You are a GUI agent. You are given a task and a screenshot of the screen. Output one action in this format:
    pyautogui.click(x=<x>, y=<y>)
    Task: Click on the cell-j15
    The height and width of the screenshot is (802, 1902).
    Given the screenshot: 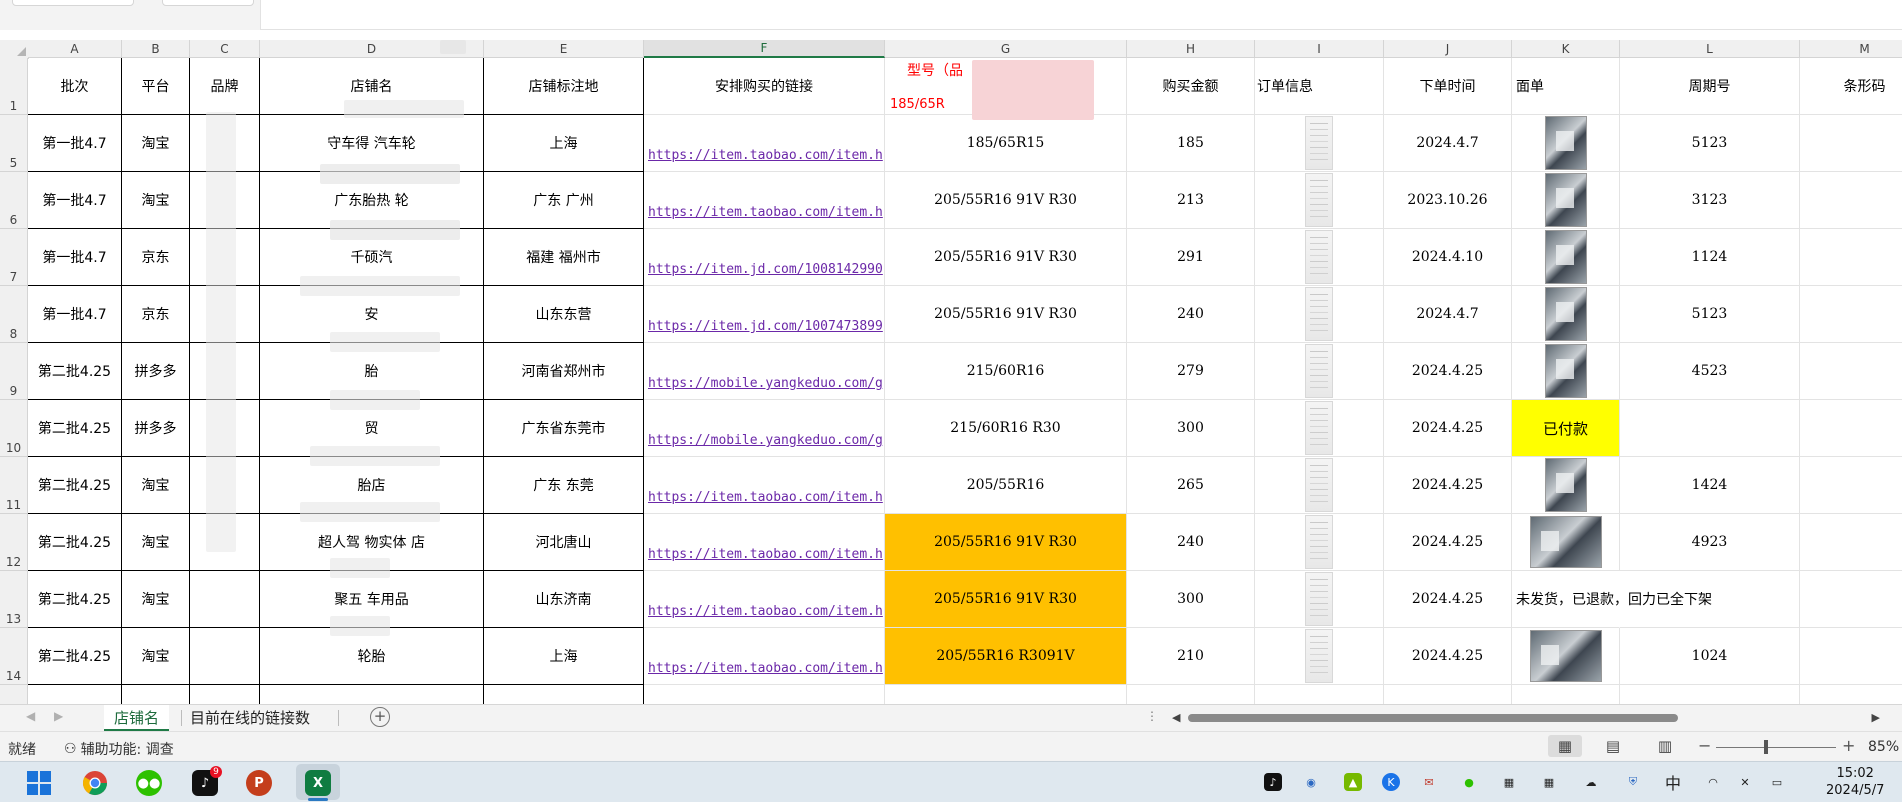 What is the action you would take?
    pyautogui.click(x=1448, y=694)
    